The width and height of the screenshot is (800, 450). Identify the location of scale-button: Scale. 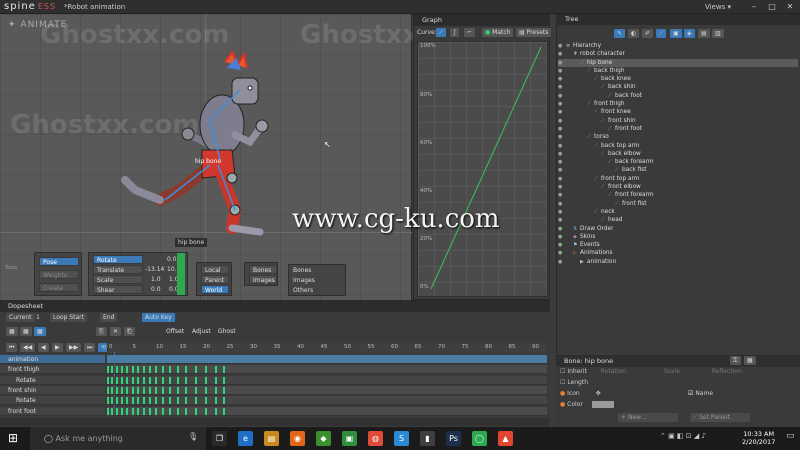
(118, 279).